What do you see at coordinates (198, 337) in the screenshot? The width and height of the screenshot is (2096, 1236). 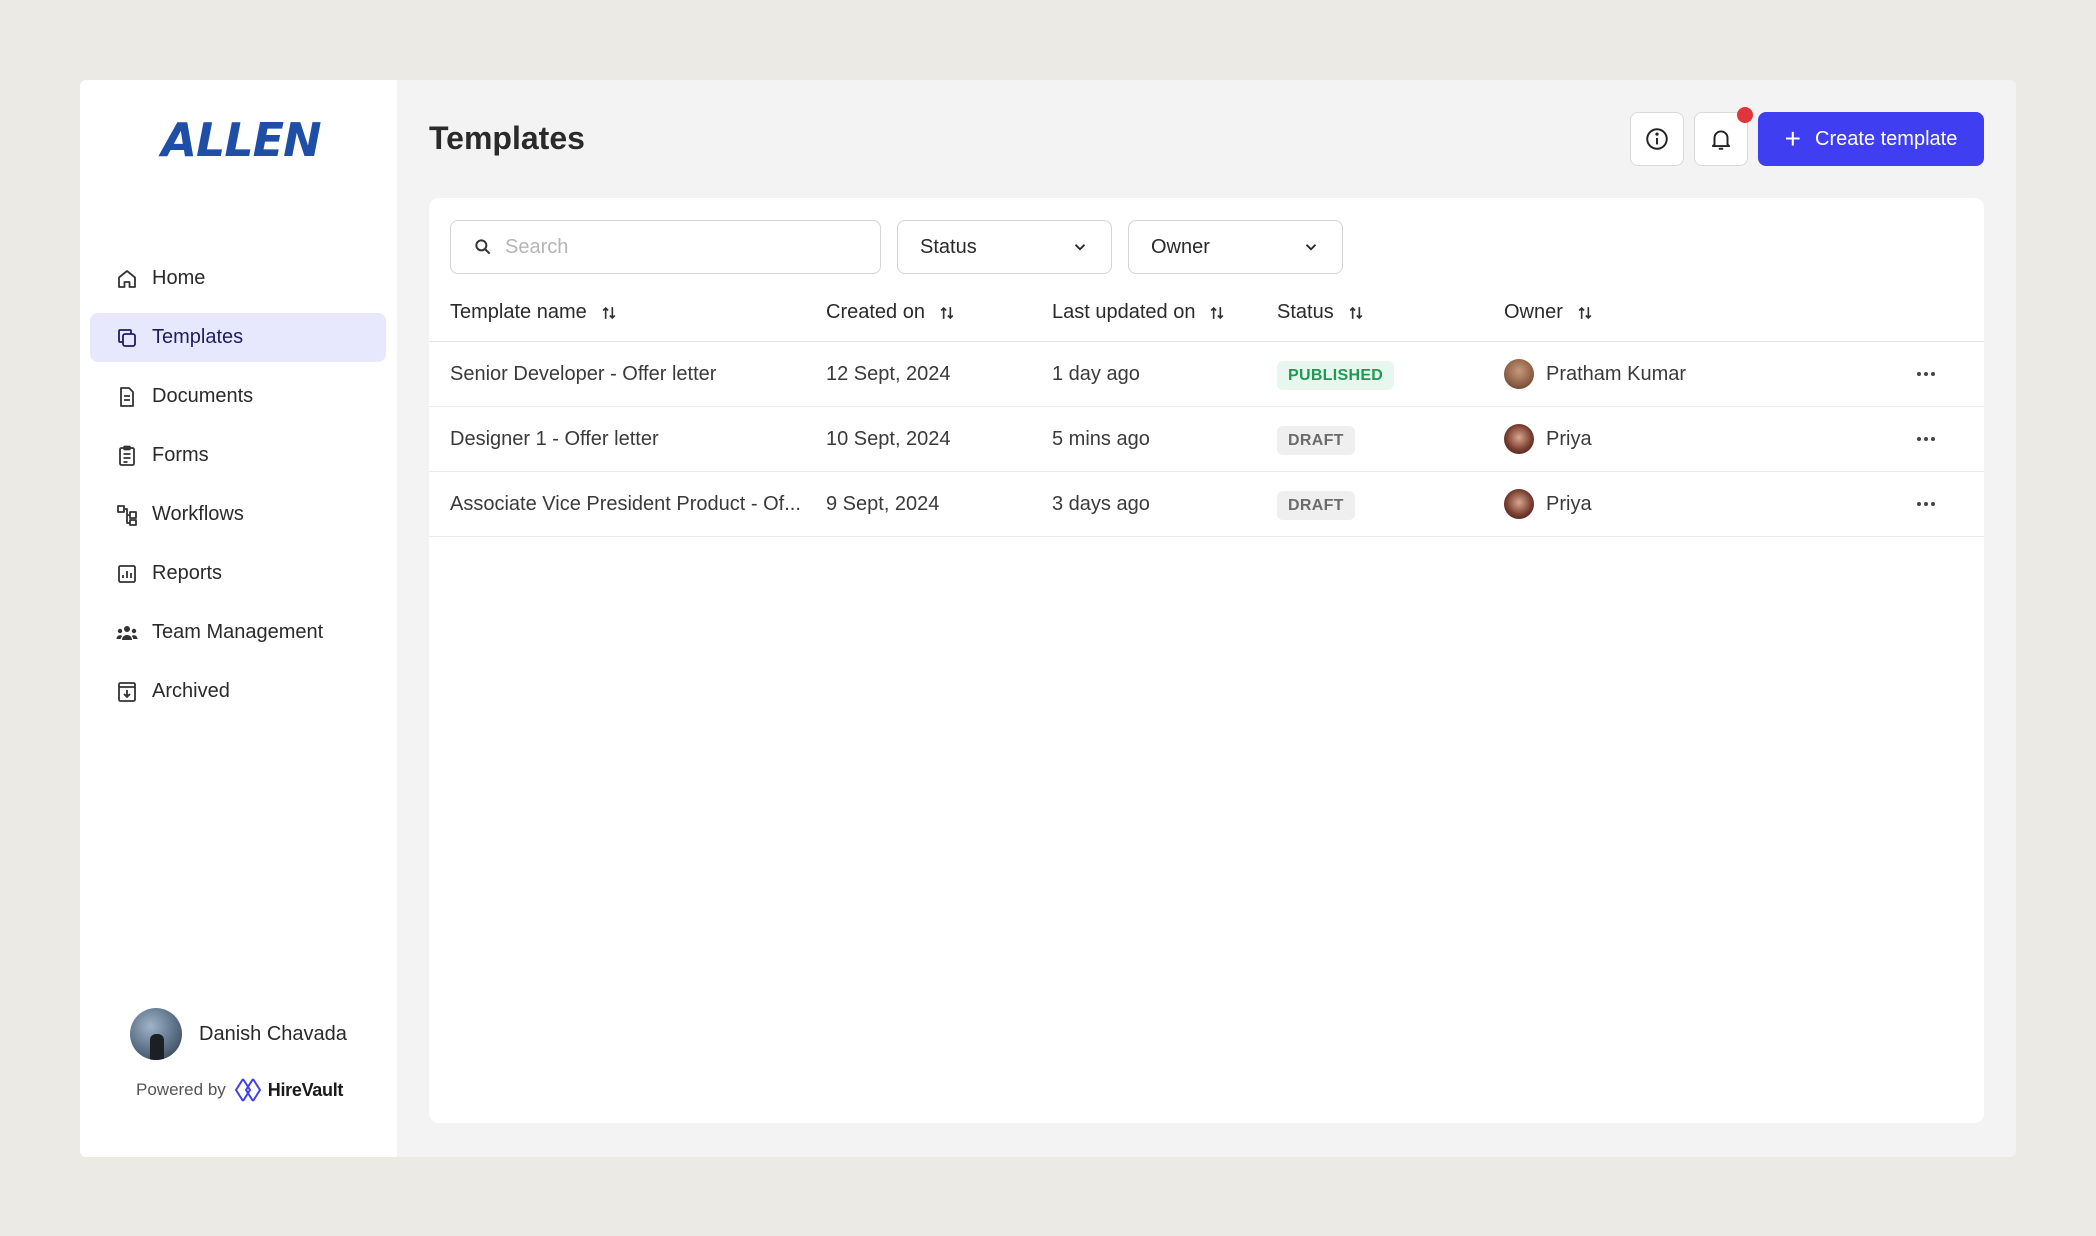 I see `sidebar-item-label: Templates` at bounding box center [198, 337].